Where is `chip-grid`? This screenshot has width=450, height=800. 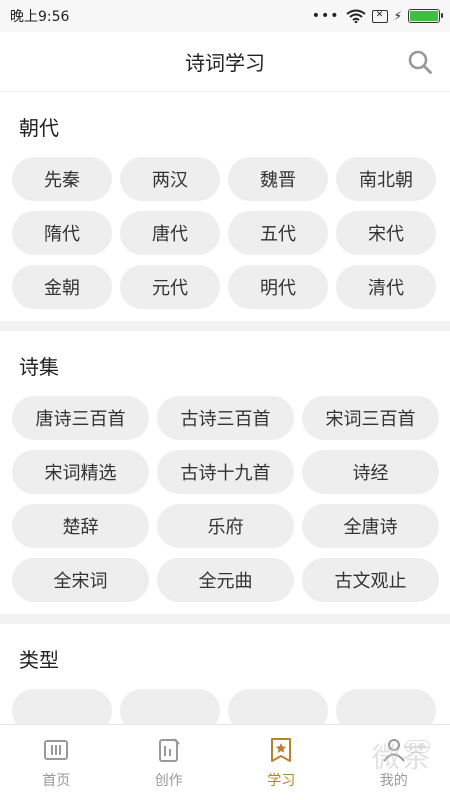
chip-grid is located at coordinates (225, 706).